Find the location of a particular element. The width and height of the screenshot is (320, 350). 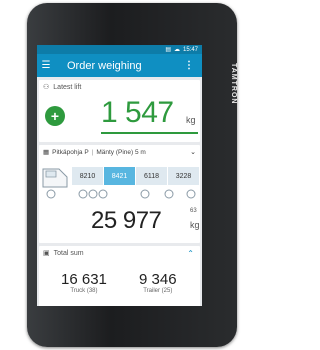

variety-label: Mänty (Pine) 5 m is located at coordinates (121, 152).